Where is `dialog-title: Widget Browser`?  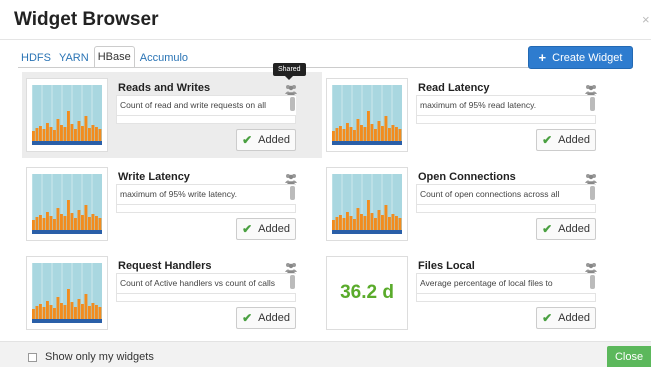 dialog-title: Widget Browser is located at coordinates (86, 19).